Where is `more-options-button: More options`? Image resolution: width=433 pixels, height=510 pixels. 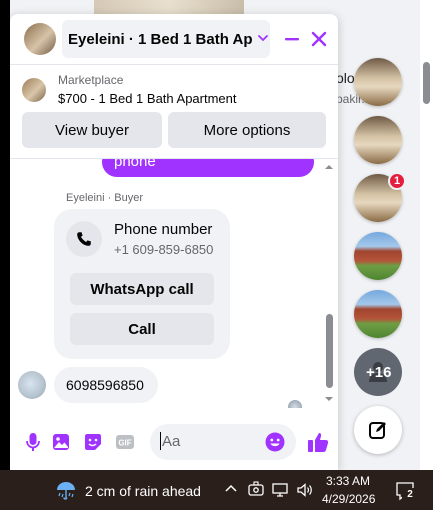
more-options-button: More options is located at coordinates (247, 130).